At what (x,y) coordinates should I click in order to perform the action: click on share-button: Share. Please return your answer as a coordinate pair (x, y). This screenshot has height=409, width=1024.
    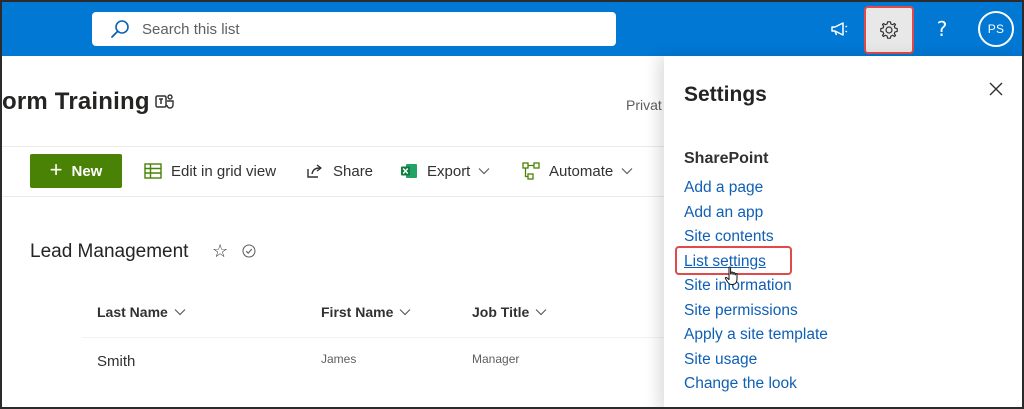
    Looking at the image, I should click on (339, 171).